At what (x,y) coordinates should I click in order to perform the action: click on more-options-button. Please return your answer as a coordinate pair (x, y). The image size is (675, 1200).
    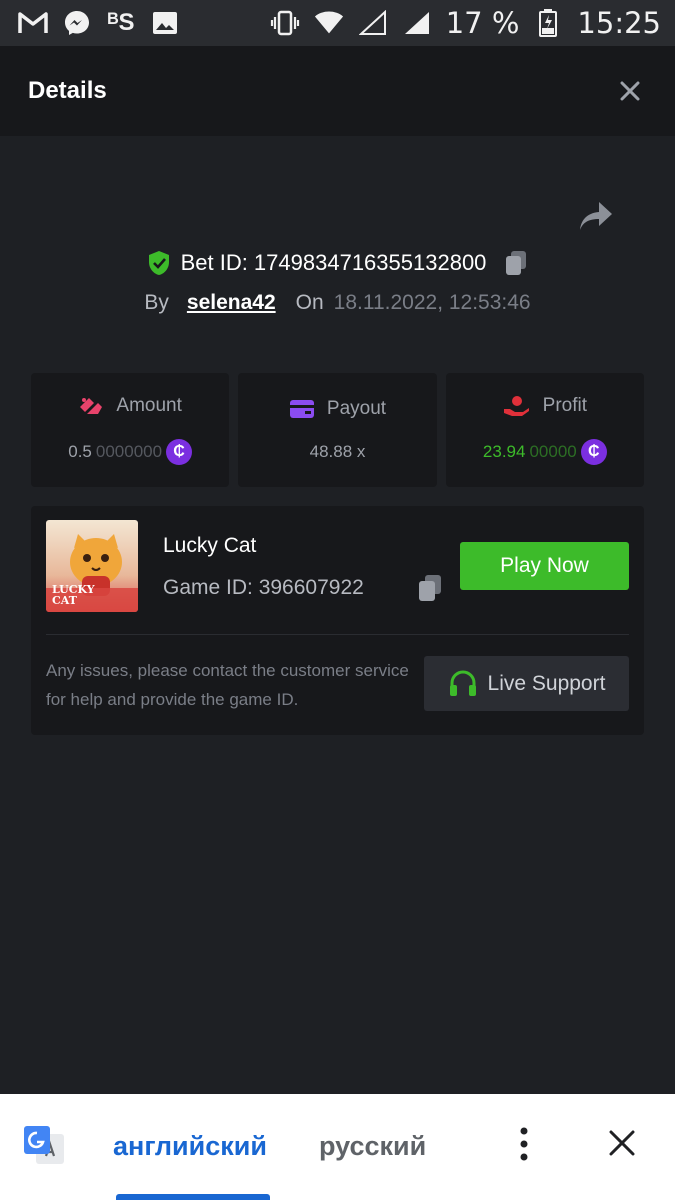
    Looking at the image, I should click on (524, 1144).